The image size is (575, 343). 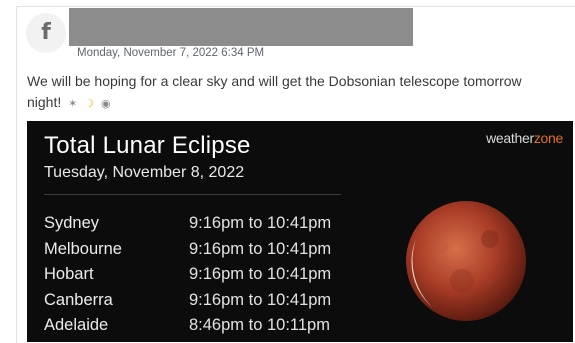 I want to click on facebook-icon: f, so click(x=46, y=33).